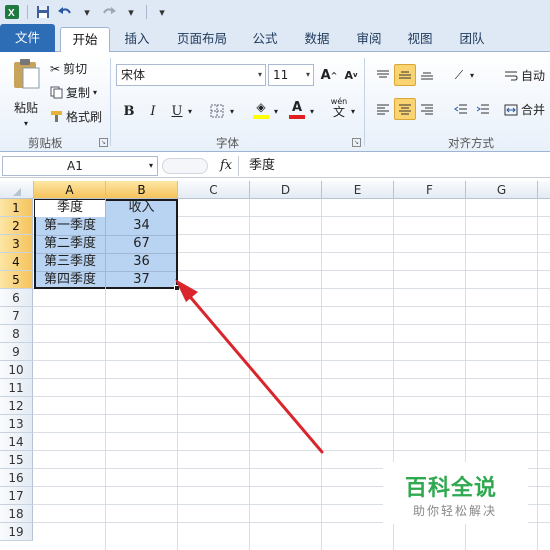  I want to click on watermark-title: 百科全说, so click(451, 488).